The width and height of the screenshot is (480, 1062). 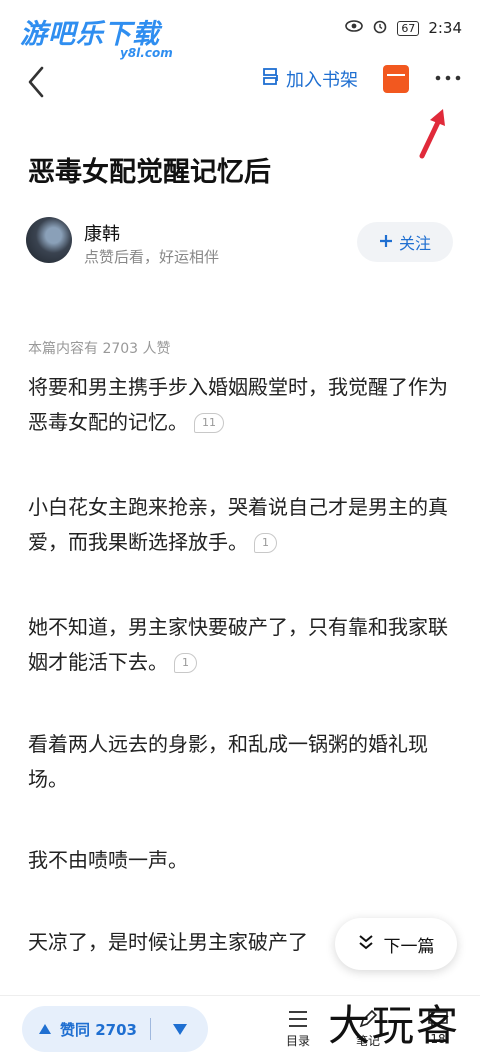 I want to click on author-subtitle: 点赞后看，好运相伴, so click(x=152, y=257).